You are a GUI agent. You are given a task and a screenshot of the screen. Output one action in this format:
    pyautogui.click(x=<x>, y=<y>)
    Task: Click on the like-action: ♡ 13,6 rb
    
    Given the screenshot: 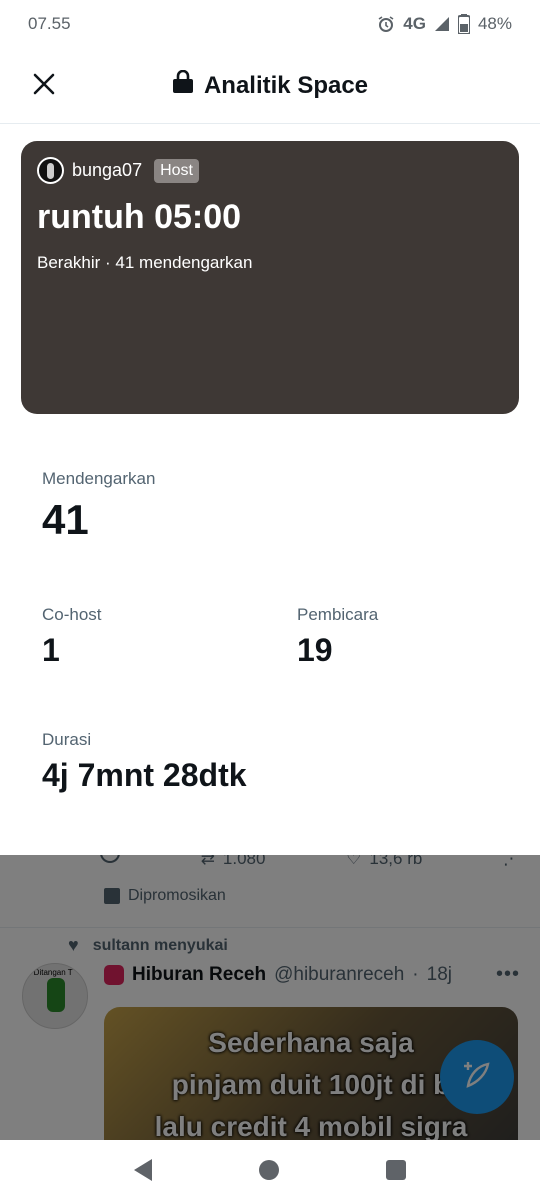 What is the action you would take?
    pyautogui.click(x=384, y=865)
    